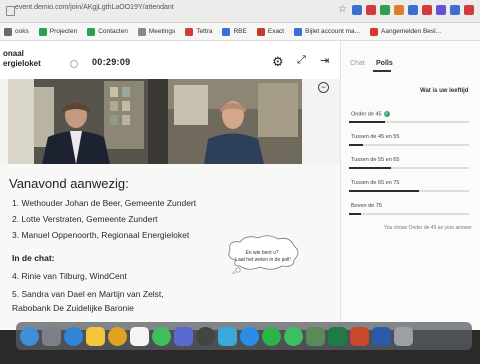 The height and width of the screenshot is (364, 480). Describe the element at coordinates (183, 336) in the screenshot. I see `teams-icon` at that location.